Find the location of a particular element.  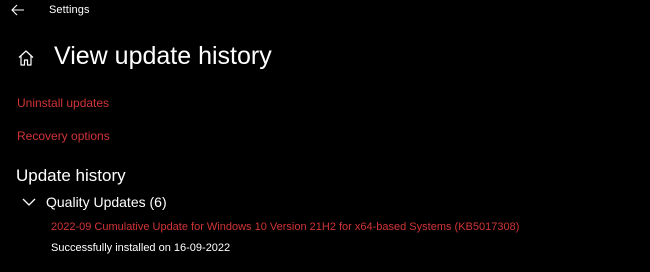

update-history-heading: Update history is located at coordinates (71, 175).